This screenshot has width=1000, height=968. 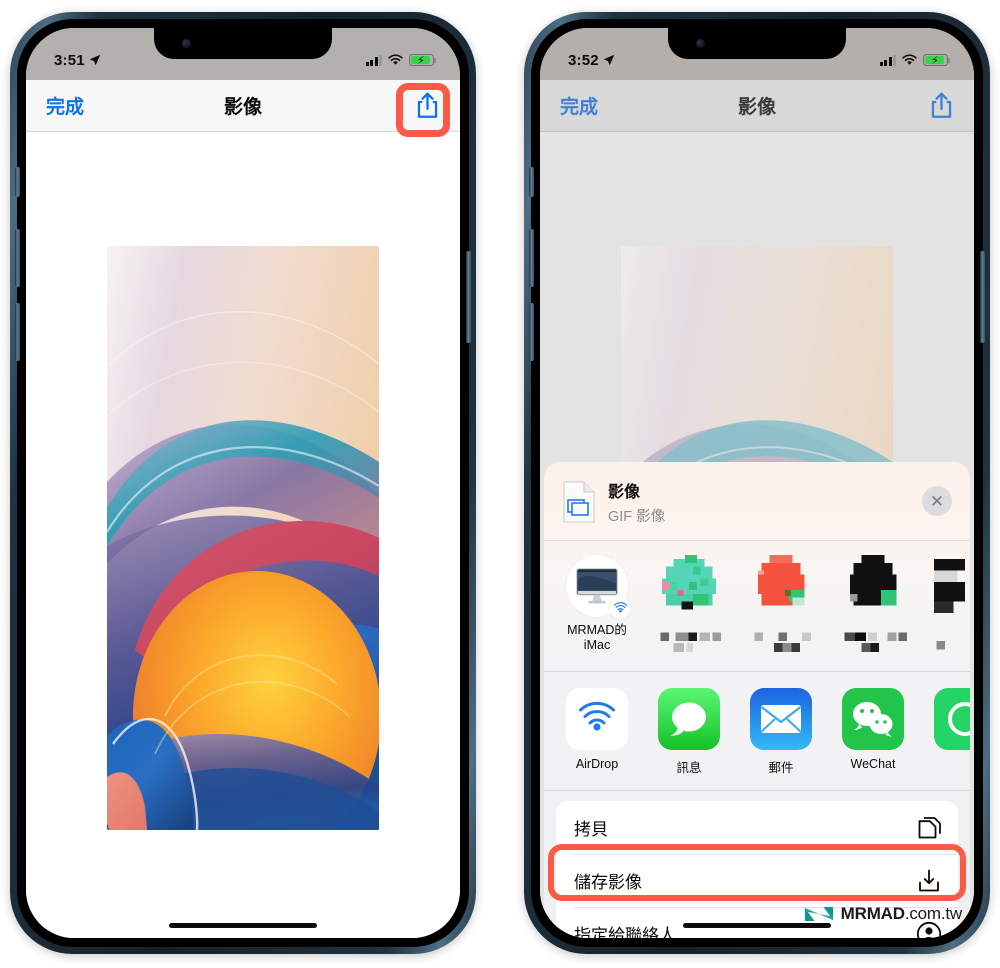 What do you see at coordinates (17, 258) in the screenshot?
I see `volume-up-button-left` at bounding box center [17, 258].